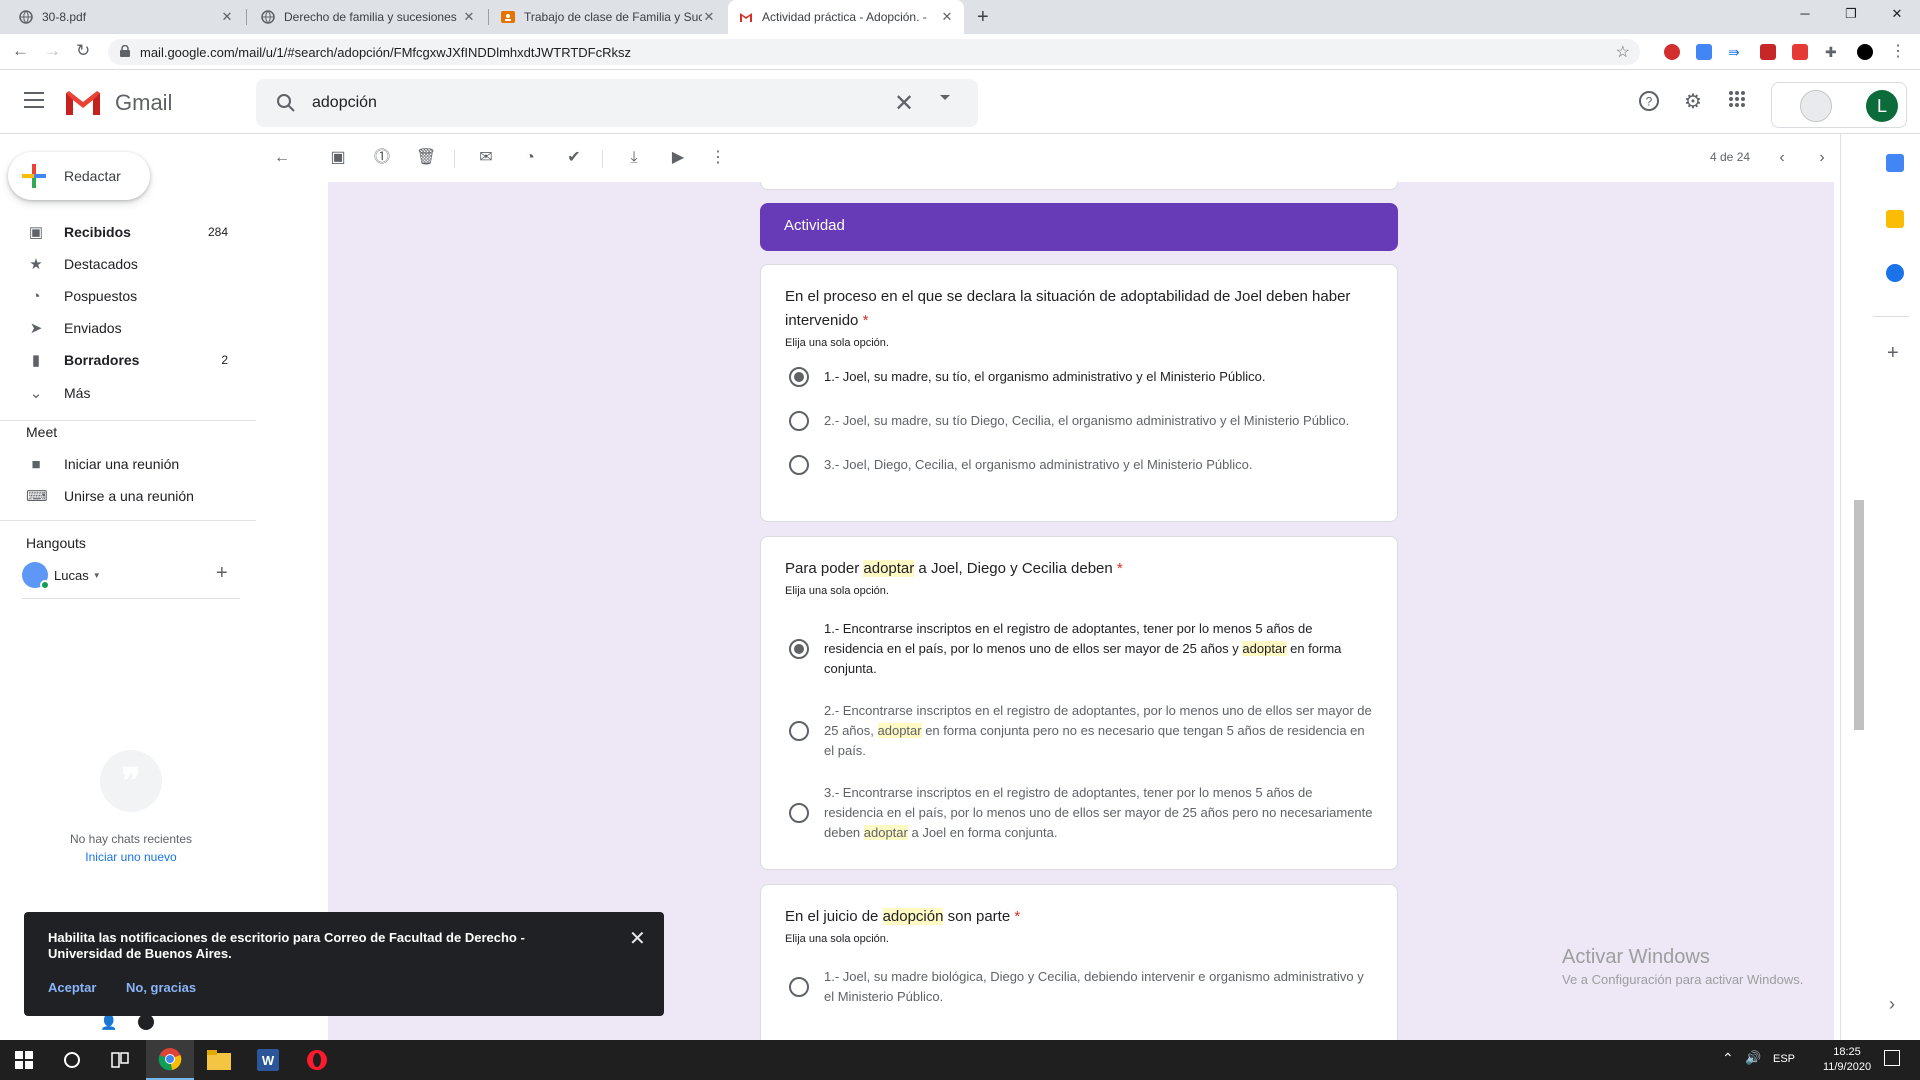 This screenshot has width=1920, height=1080. I want to click on hangouts-chat-icon, so click(146, 1022).